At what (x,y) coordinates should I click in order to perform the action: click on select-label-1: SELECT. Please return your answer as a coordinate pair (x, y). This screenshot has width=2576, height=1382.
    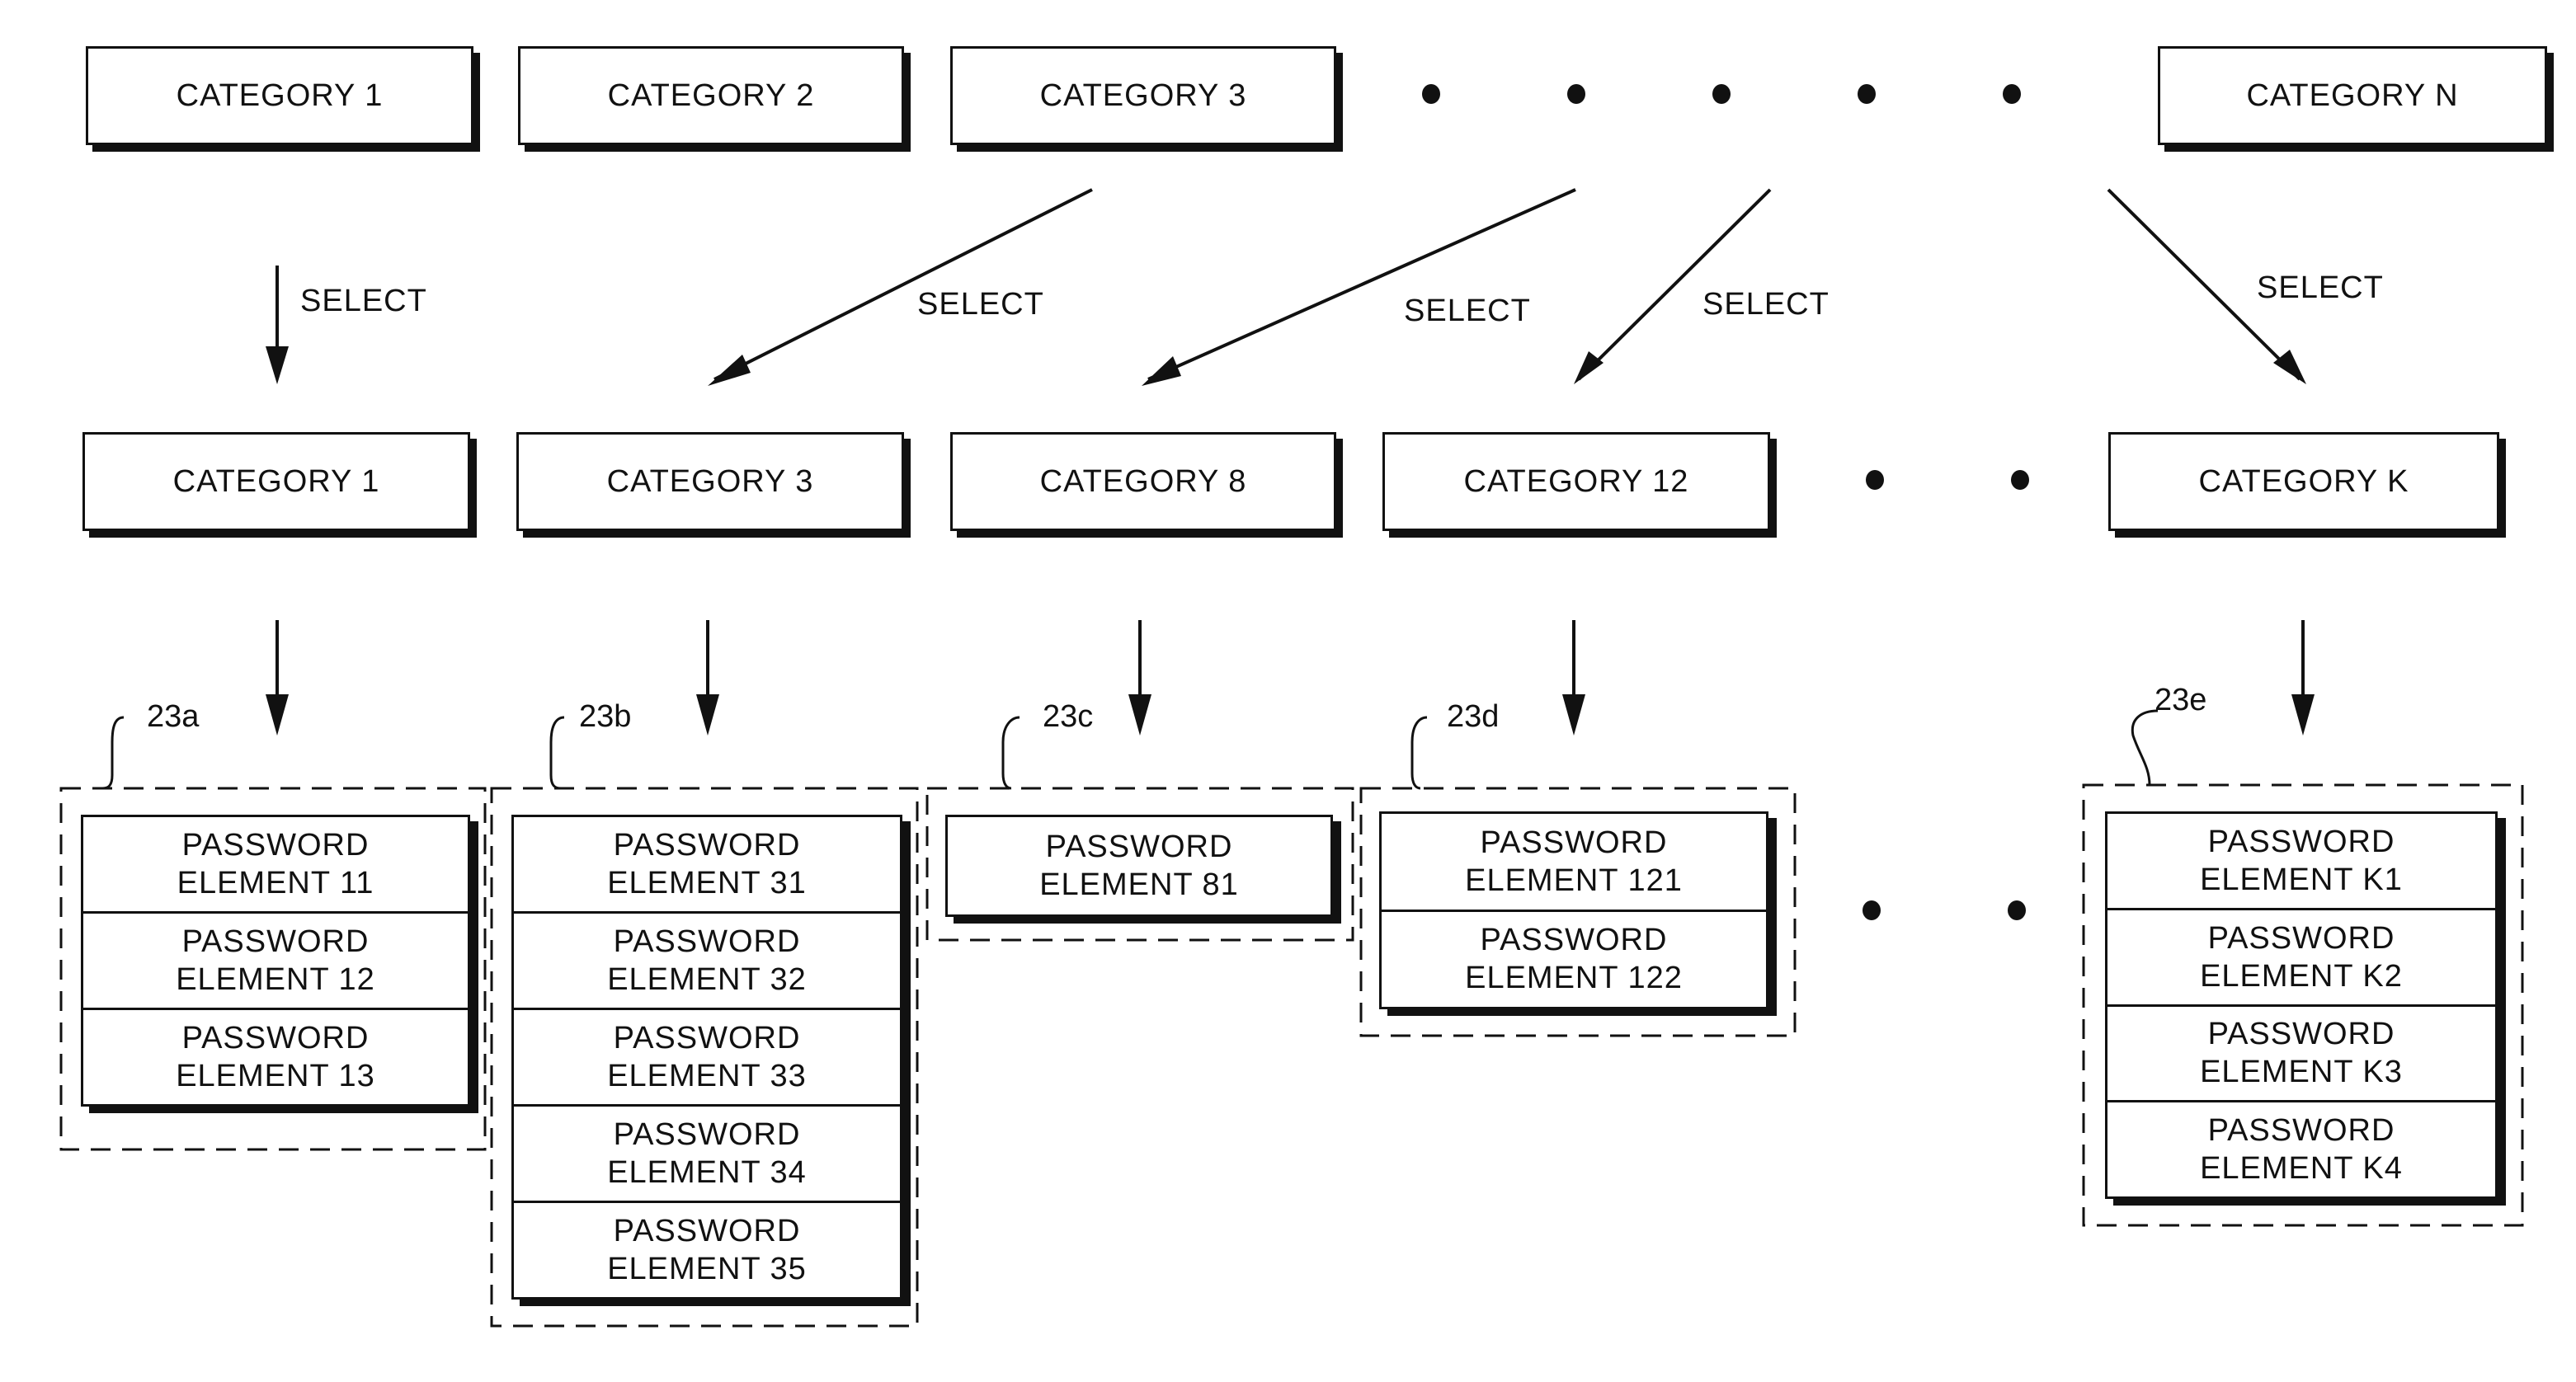
    Looking at the image, I should click on (363, 301).